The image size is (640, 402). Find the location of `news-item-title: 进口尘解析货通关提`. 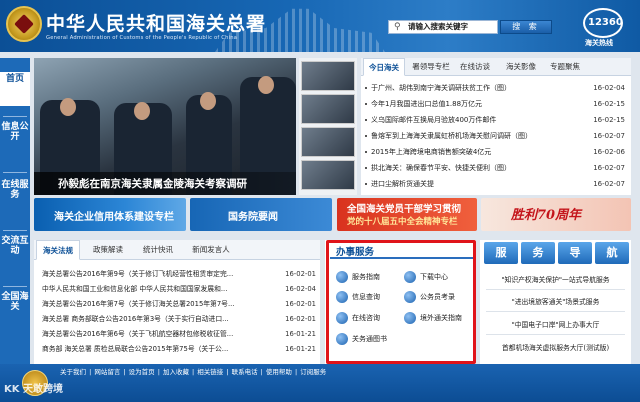

news-item-title: 进口尘解析货通关提 is located at coordinates (478, 184).